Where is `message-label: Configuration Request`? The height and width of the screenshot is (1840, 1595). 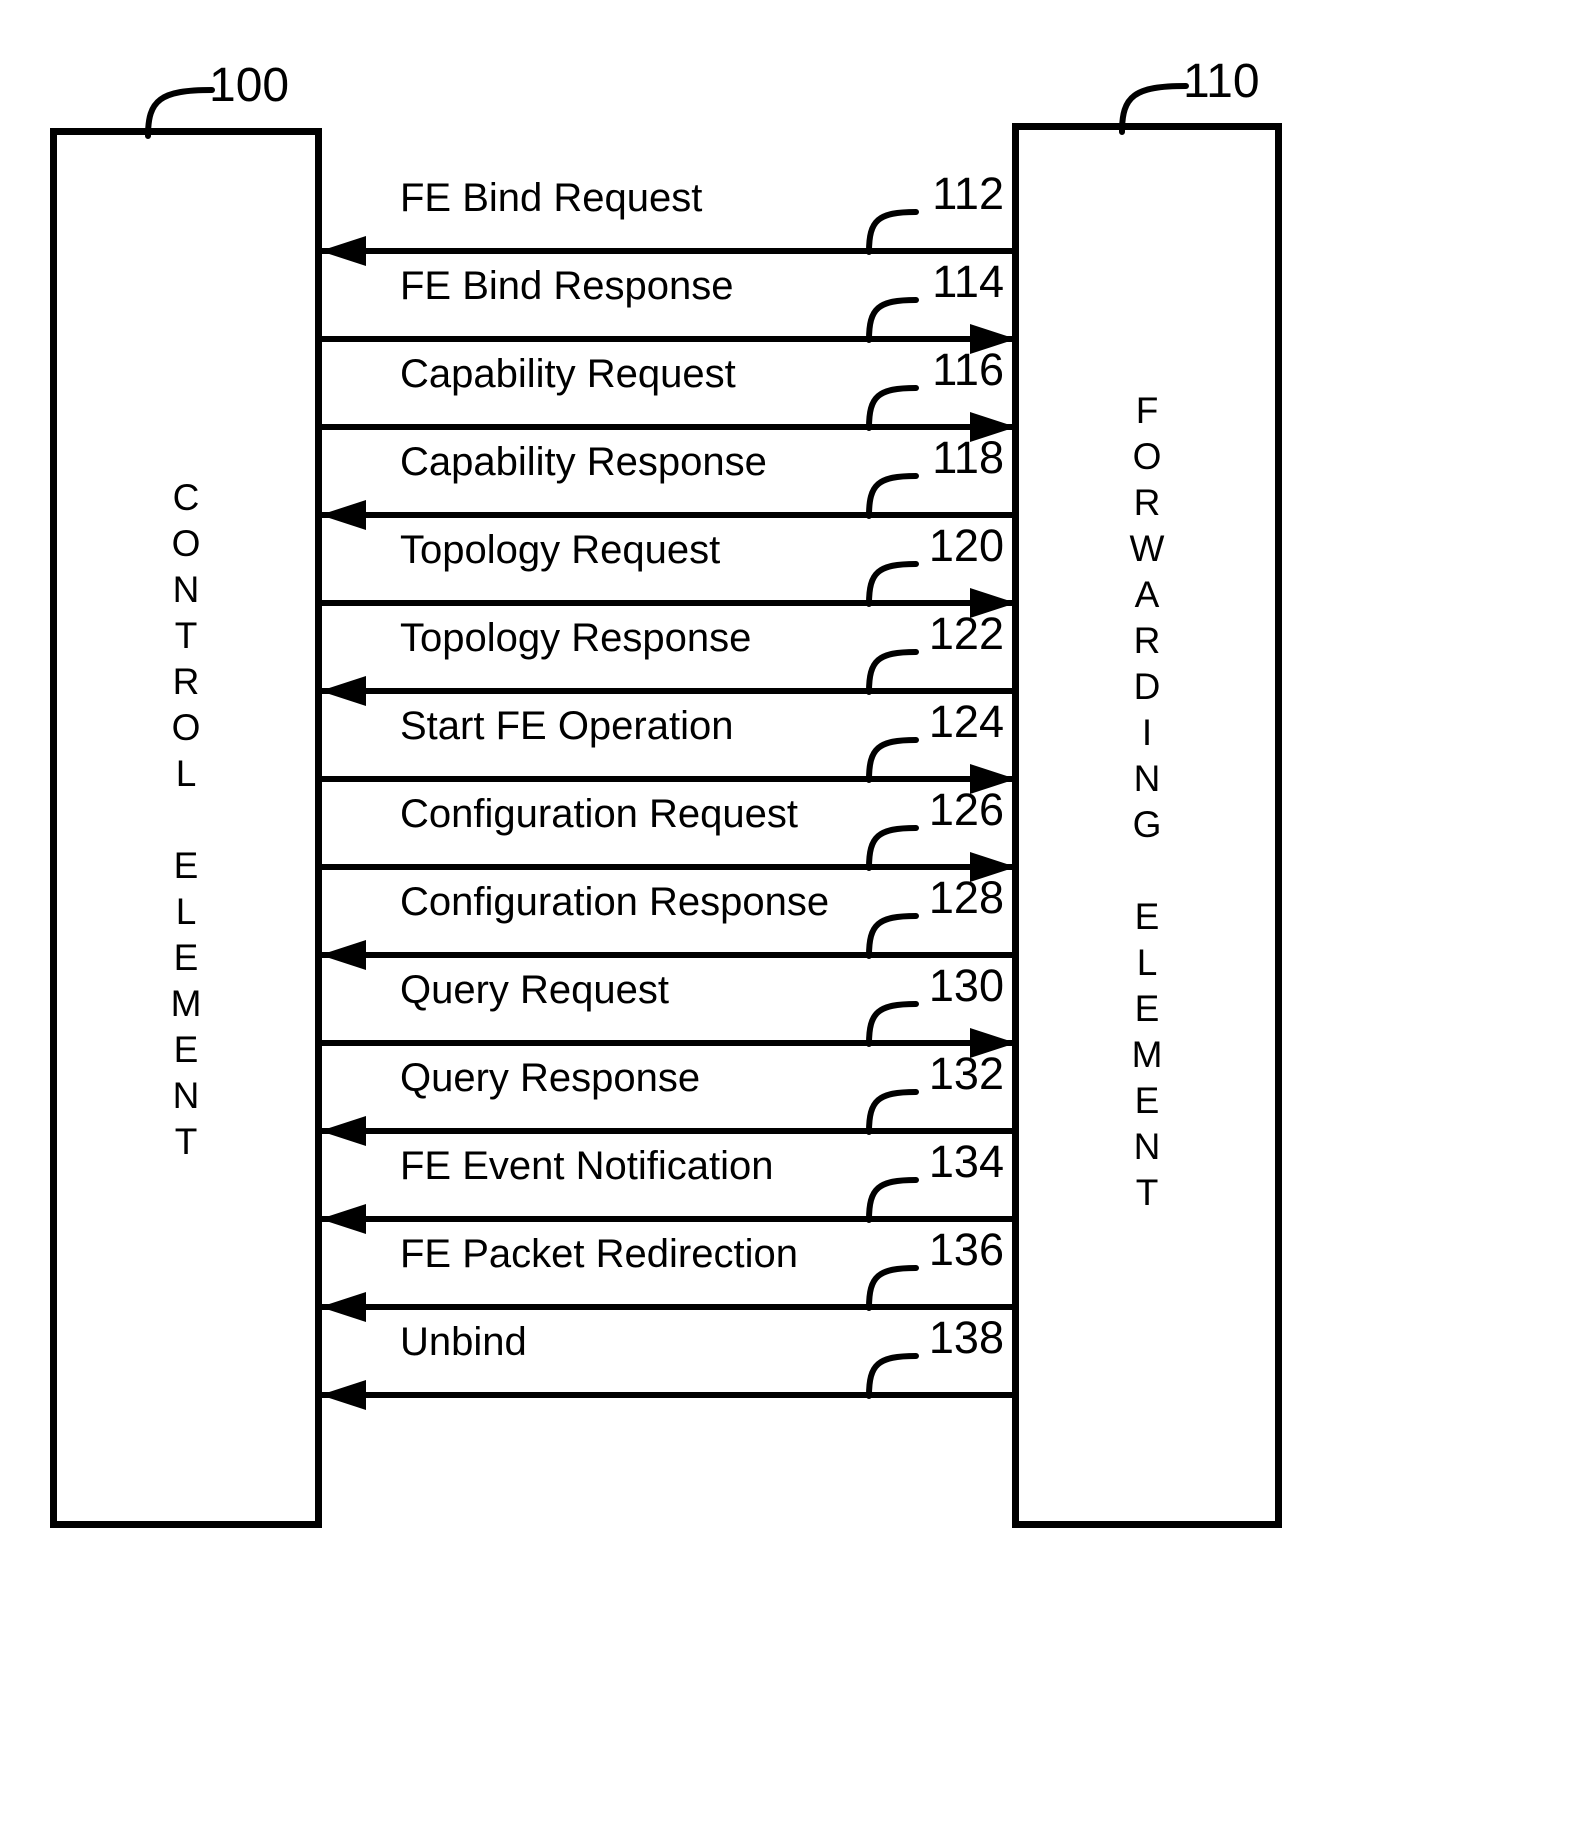 message-label: Configuration Request is located at coordinates (599, 814).